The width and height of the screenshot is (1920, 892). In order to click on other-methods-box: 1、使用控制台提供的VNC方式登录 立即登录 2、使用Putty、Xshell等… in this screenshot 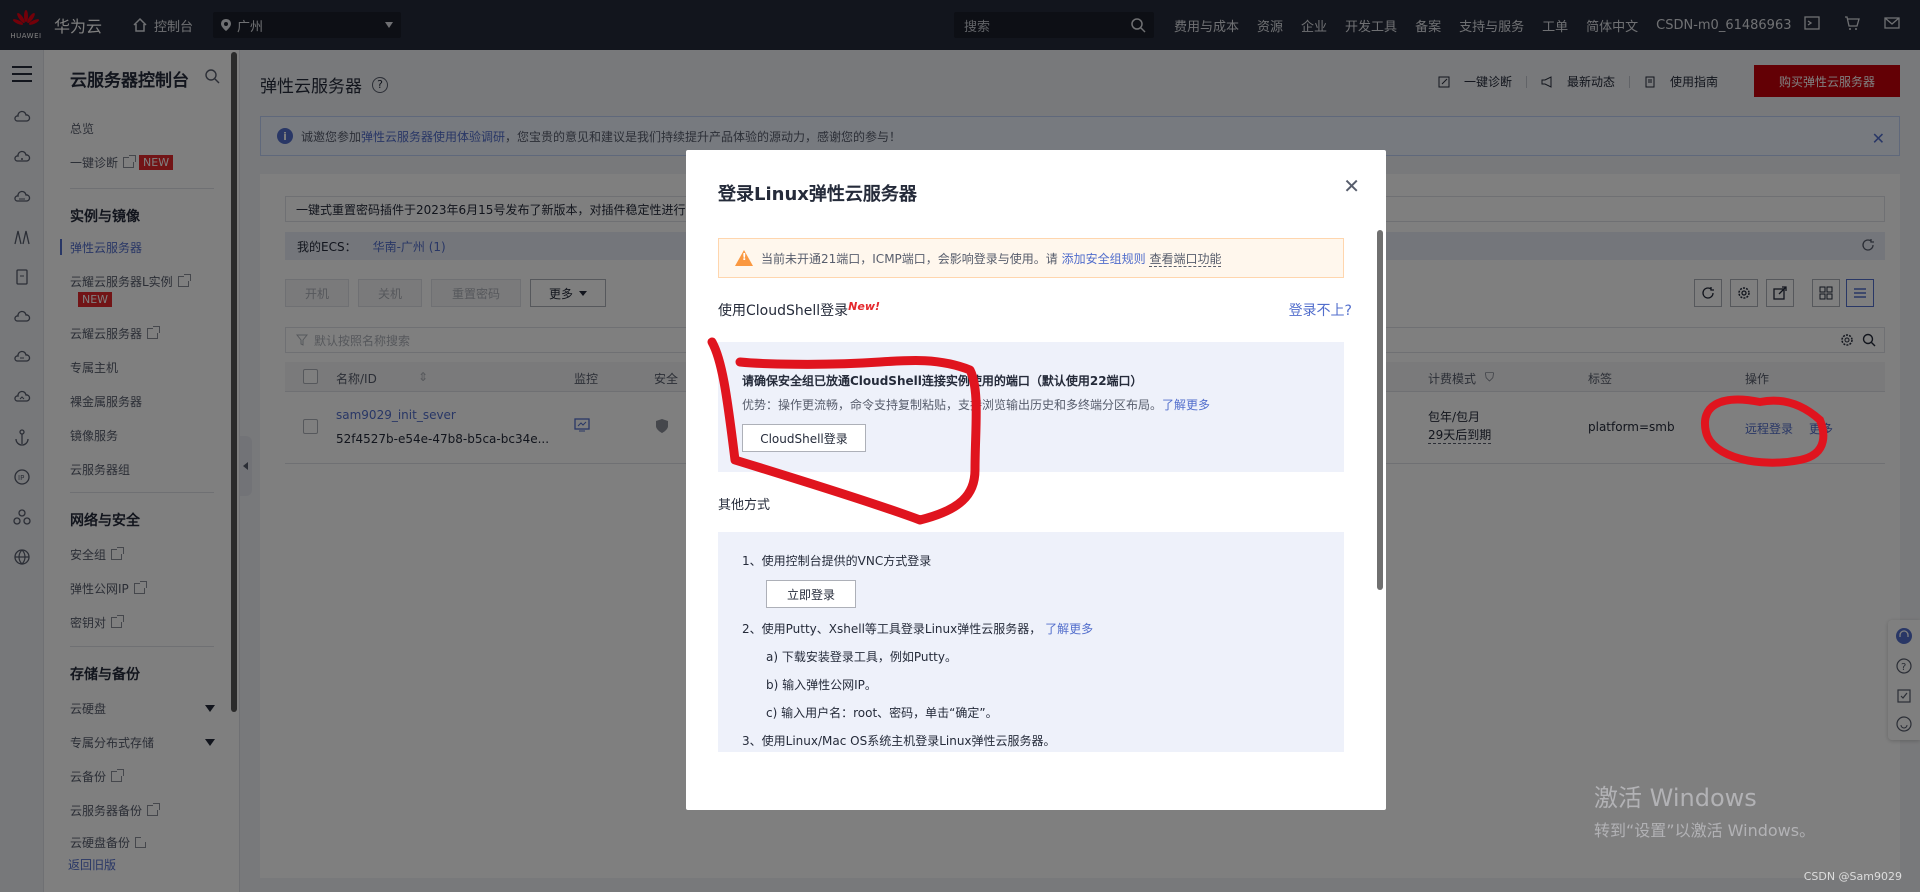, I will do `click(1031, 642)`.